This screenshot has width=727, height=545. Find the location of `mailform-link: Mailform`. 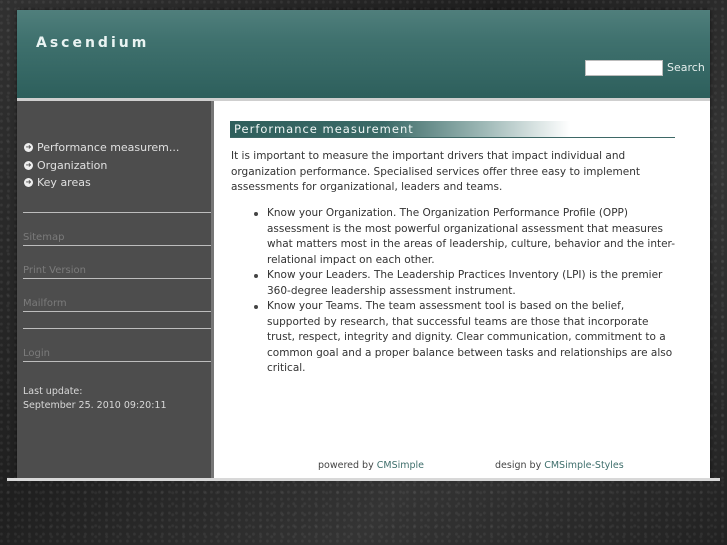

mailform-link: Mailform is located at coordinates (45, 303).